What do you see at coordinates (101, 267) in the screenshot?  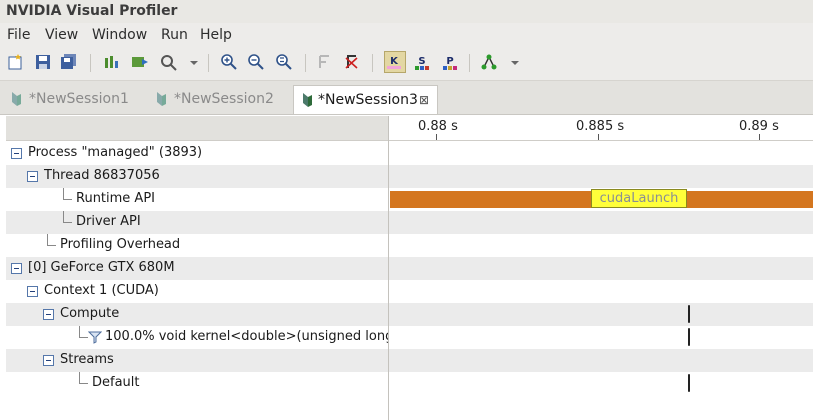 I see `tree-row-label: [0] GeForce GTX 680M` at bounding box center [101, 267].